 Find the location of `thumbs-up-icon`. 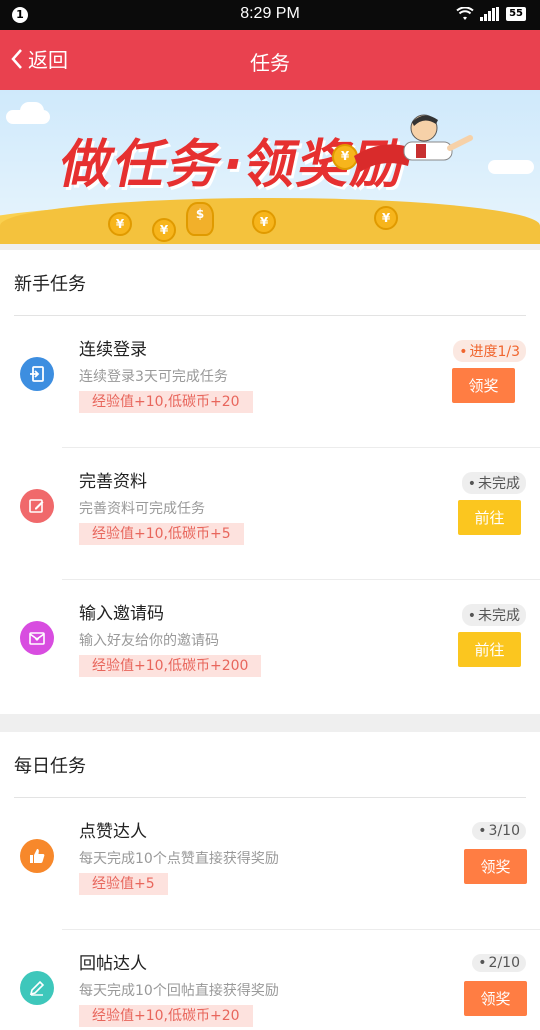

thumbs-up-icon is located at coordinates (37, 856).